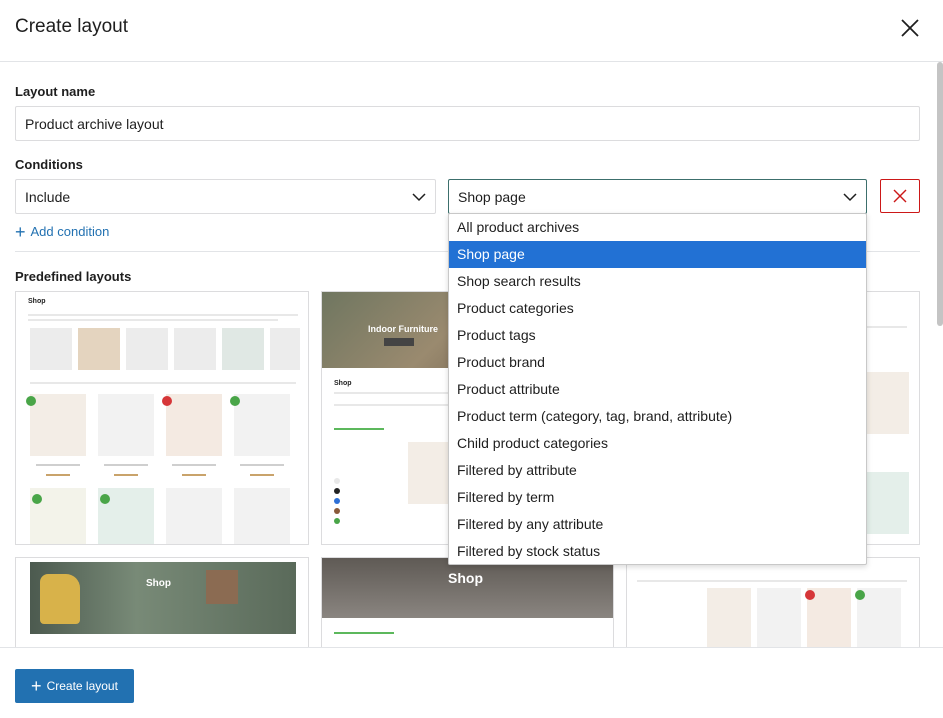 Image resolution: width=943 pixels, height=718 pixels. I want to click on thumb-chair-image, so click(60, 599).